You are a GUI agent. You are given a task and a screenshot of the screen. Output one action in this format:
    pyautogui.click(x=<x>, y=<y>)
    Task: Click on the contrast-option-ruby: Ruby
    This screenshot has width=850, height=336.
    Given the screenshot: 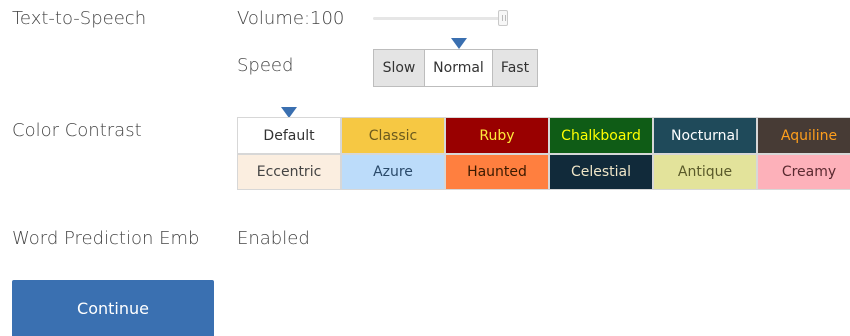 What is the action you would take?
    pyautogui.click(x=497, y=135)
    